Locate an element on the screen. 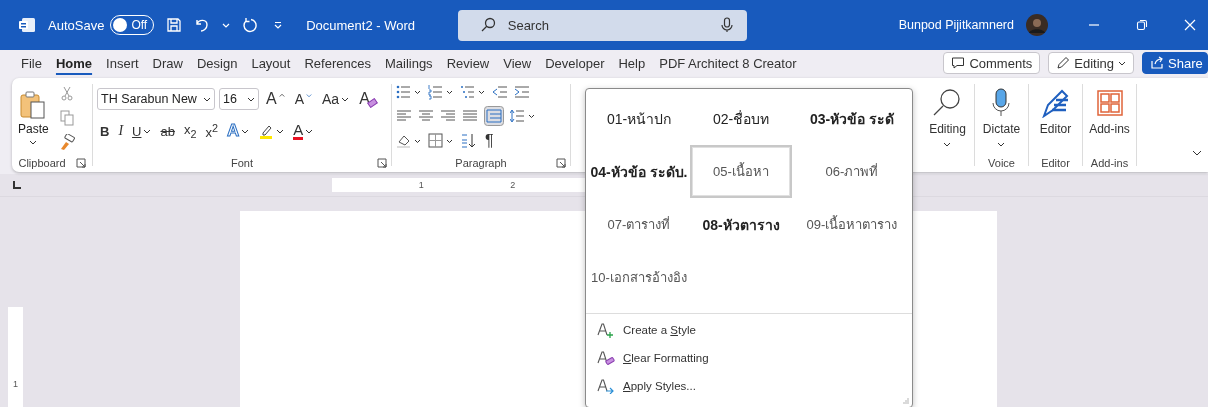 This screenshot has width=1208, height=407. group-label: Voice is located at coordinates (1001, 163).